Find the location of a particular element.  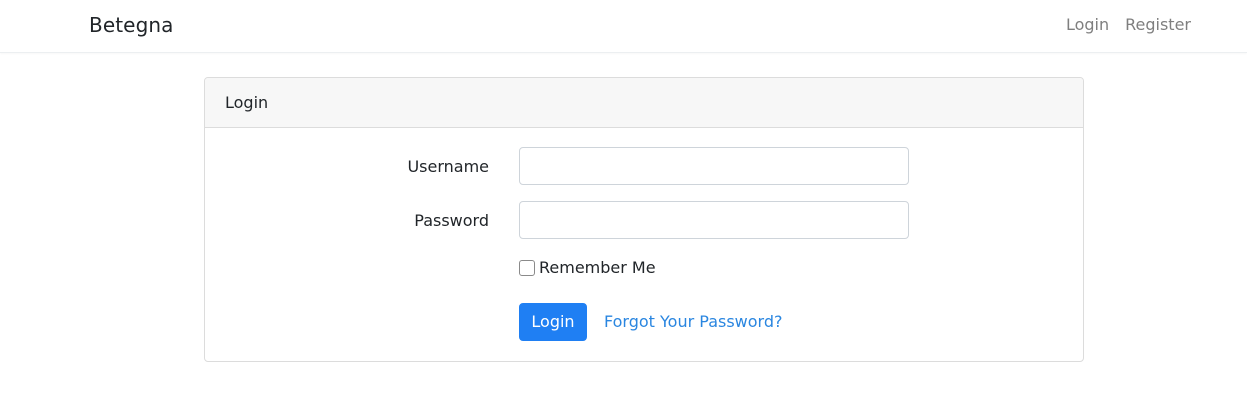

password-input is located at coordinates (714, 220).